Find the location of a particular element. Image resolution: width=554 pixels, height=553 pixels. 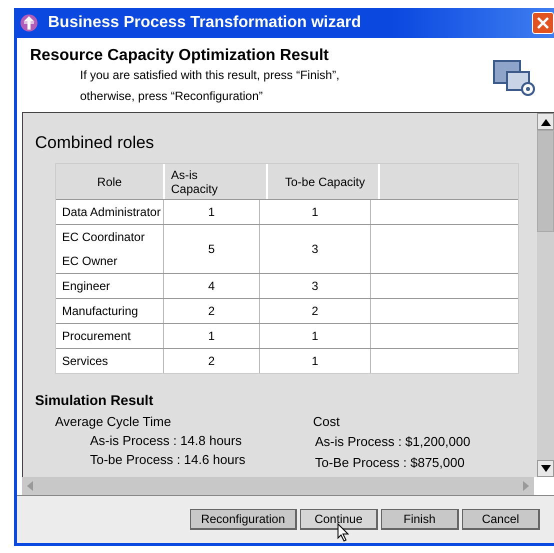

column-header: To-be Capacity is located at coordinates (324, 181).